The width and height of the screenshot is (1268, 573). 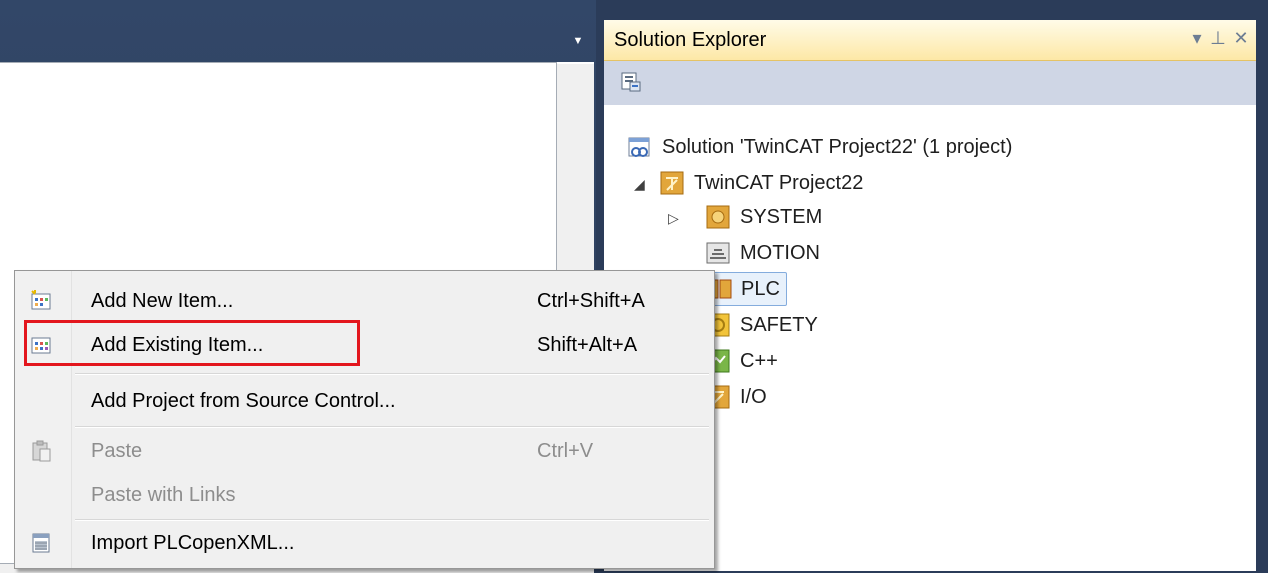 What do you see at coordinates (1262, 295) in the screenshot?
I see `window-edge` at bounding box center [1262, 295].